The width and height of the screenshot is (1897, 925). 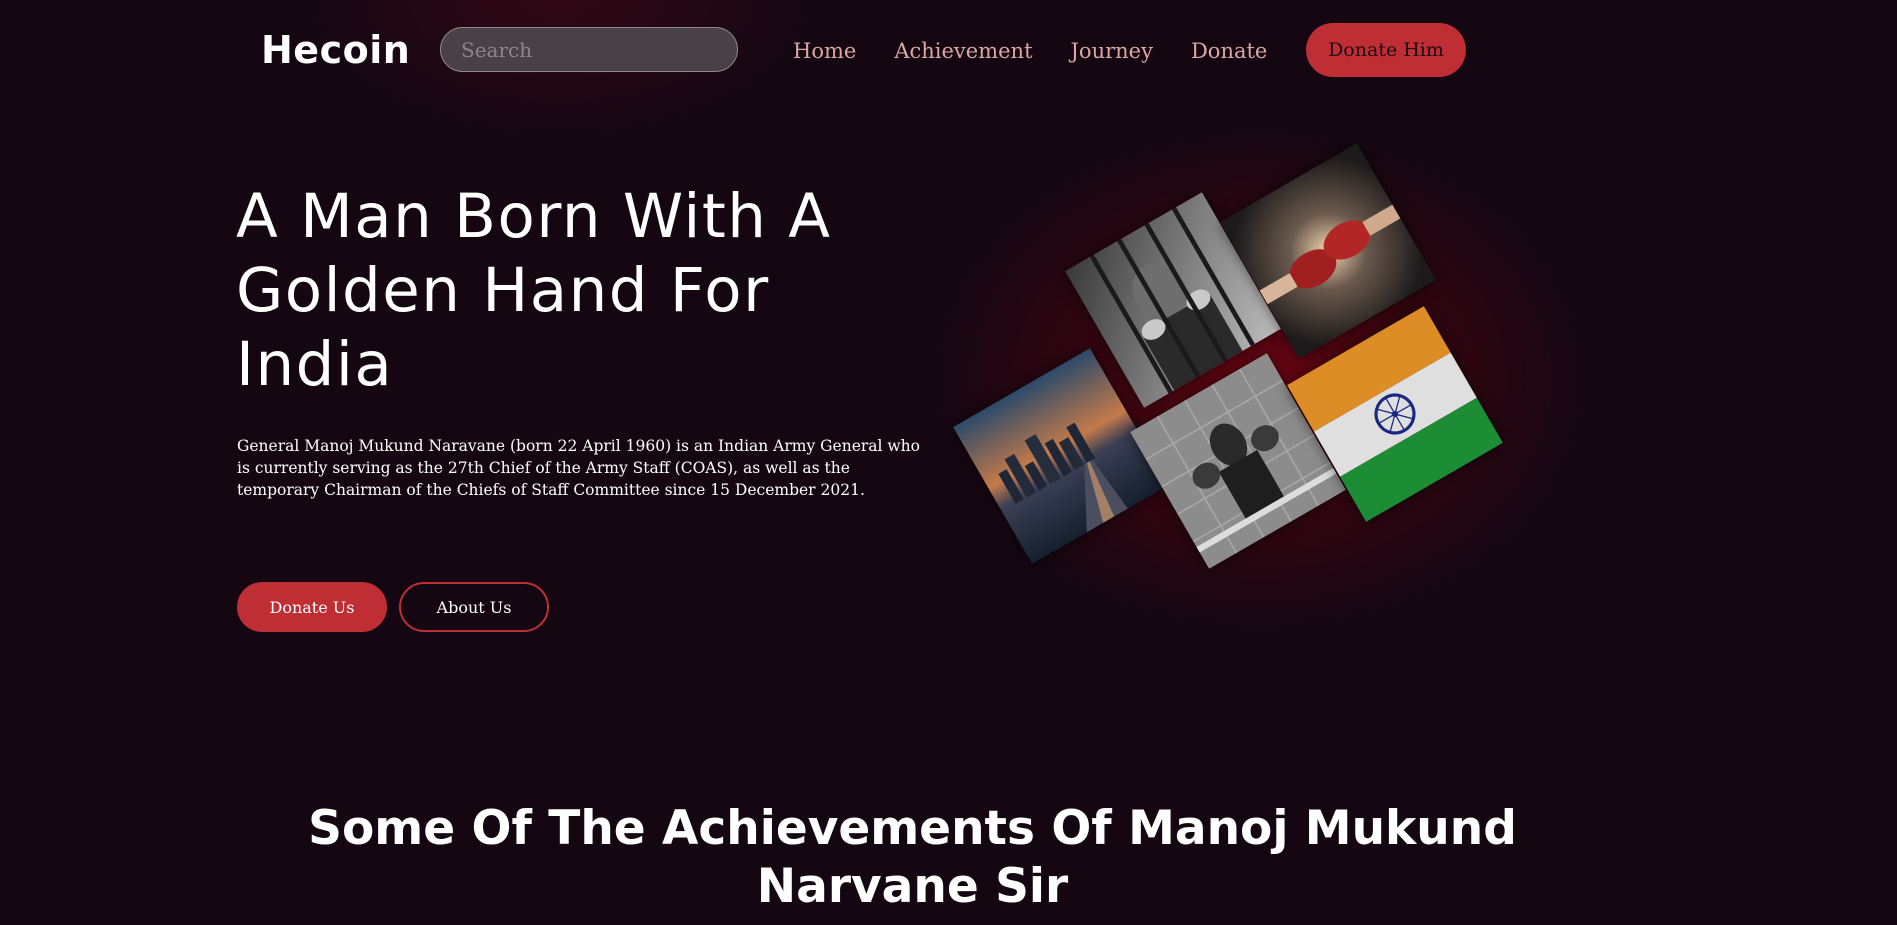 What do you see at coordinates (312, 607) in the screenshot?
I see `donate-us-button: Donate Us` at bounding box center [312, 607].